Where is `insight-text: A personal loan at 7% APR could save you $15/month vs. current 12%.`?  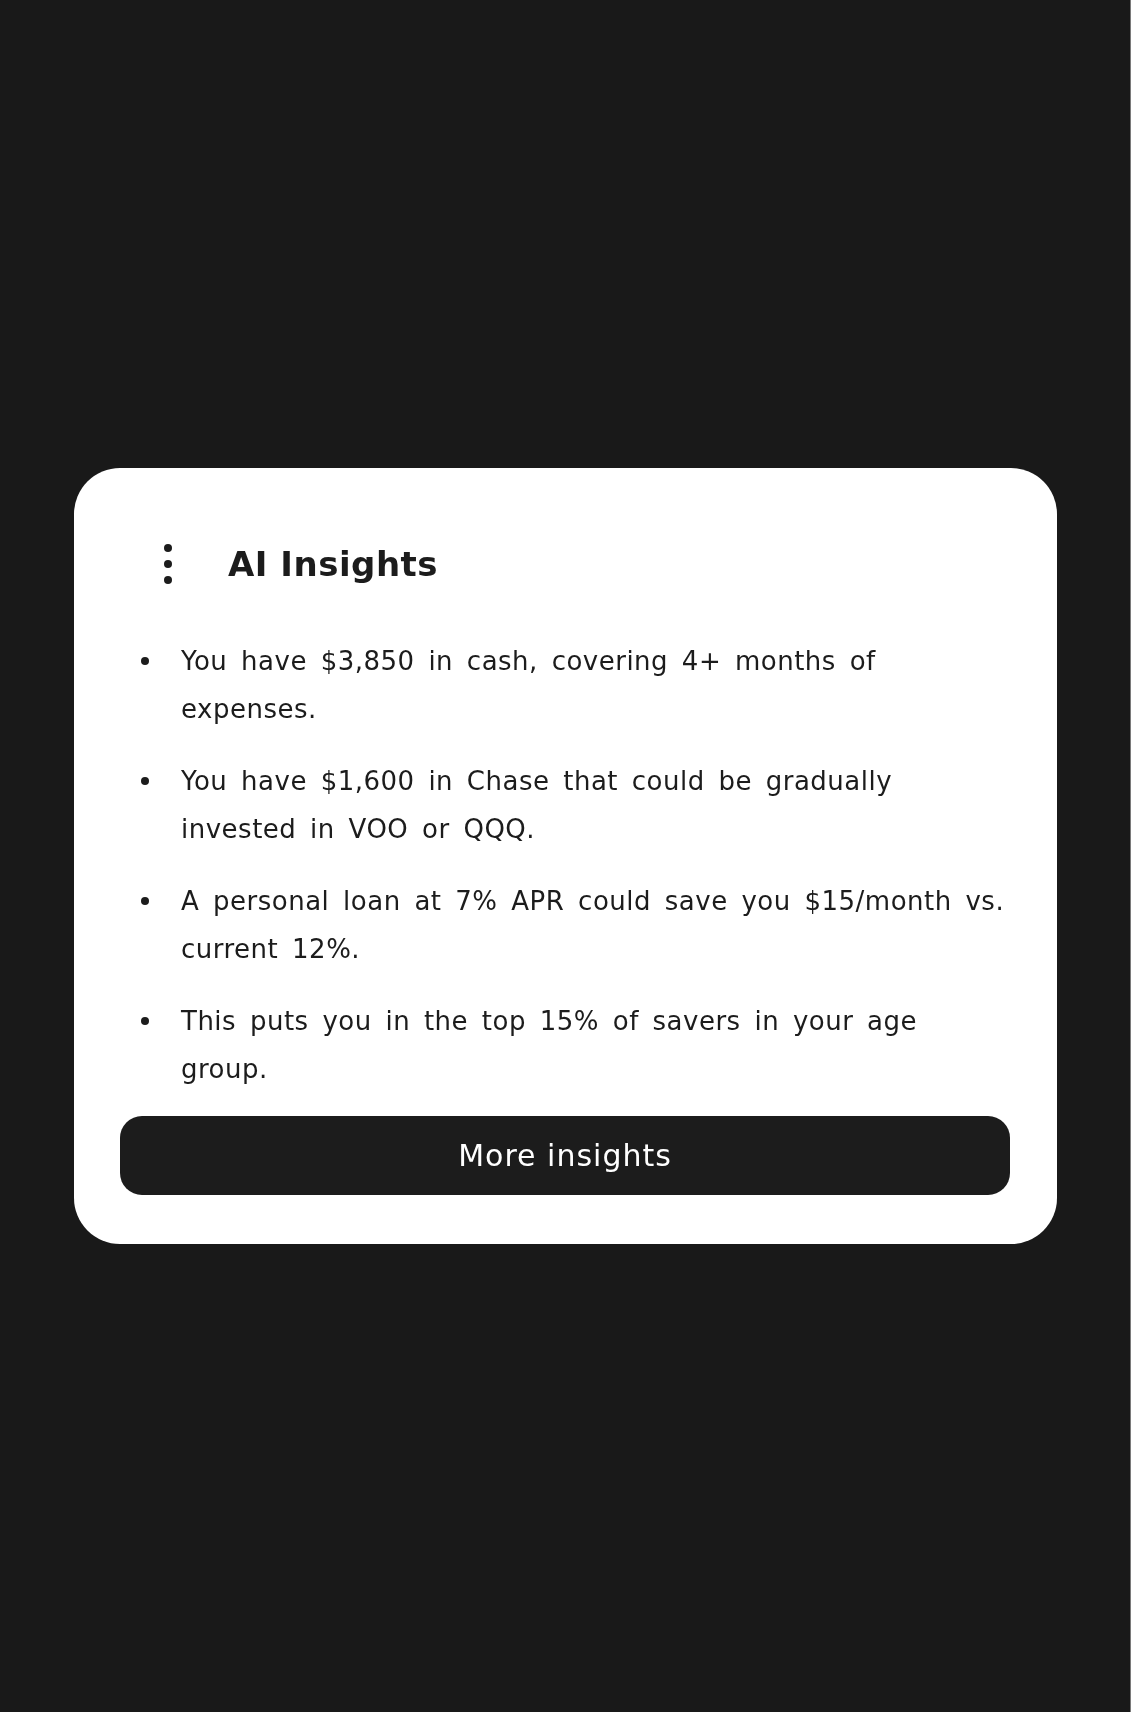
insight-text: A personal loan at 7% APR could save you $15/month vs. current 12%. is located at coordinates (593, 925).